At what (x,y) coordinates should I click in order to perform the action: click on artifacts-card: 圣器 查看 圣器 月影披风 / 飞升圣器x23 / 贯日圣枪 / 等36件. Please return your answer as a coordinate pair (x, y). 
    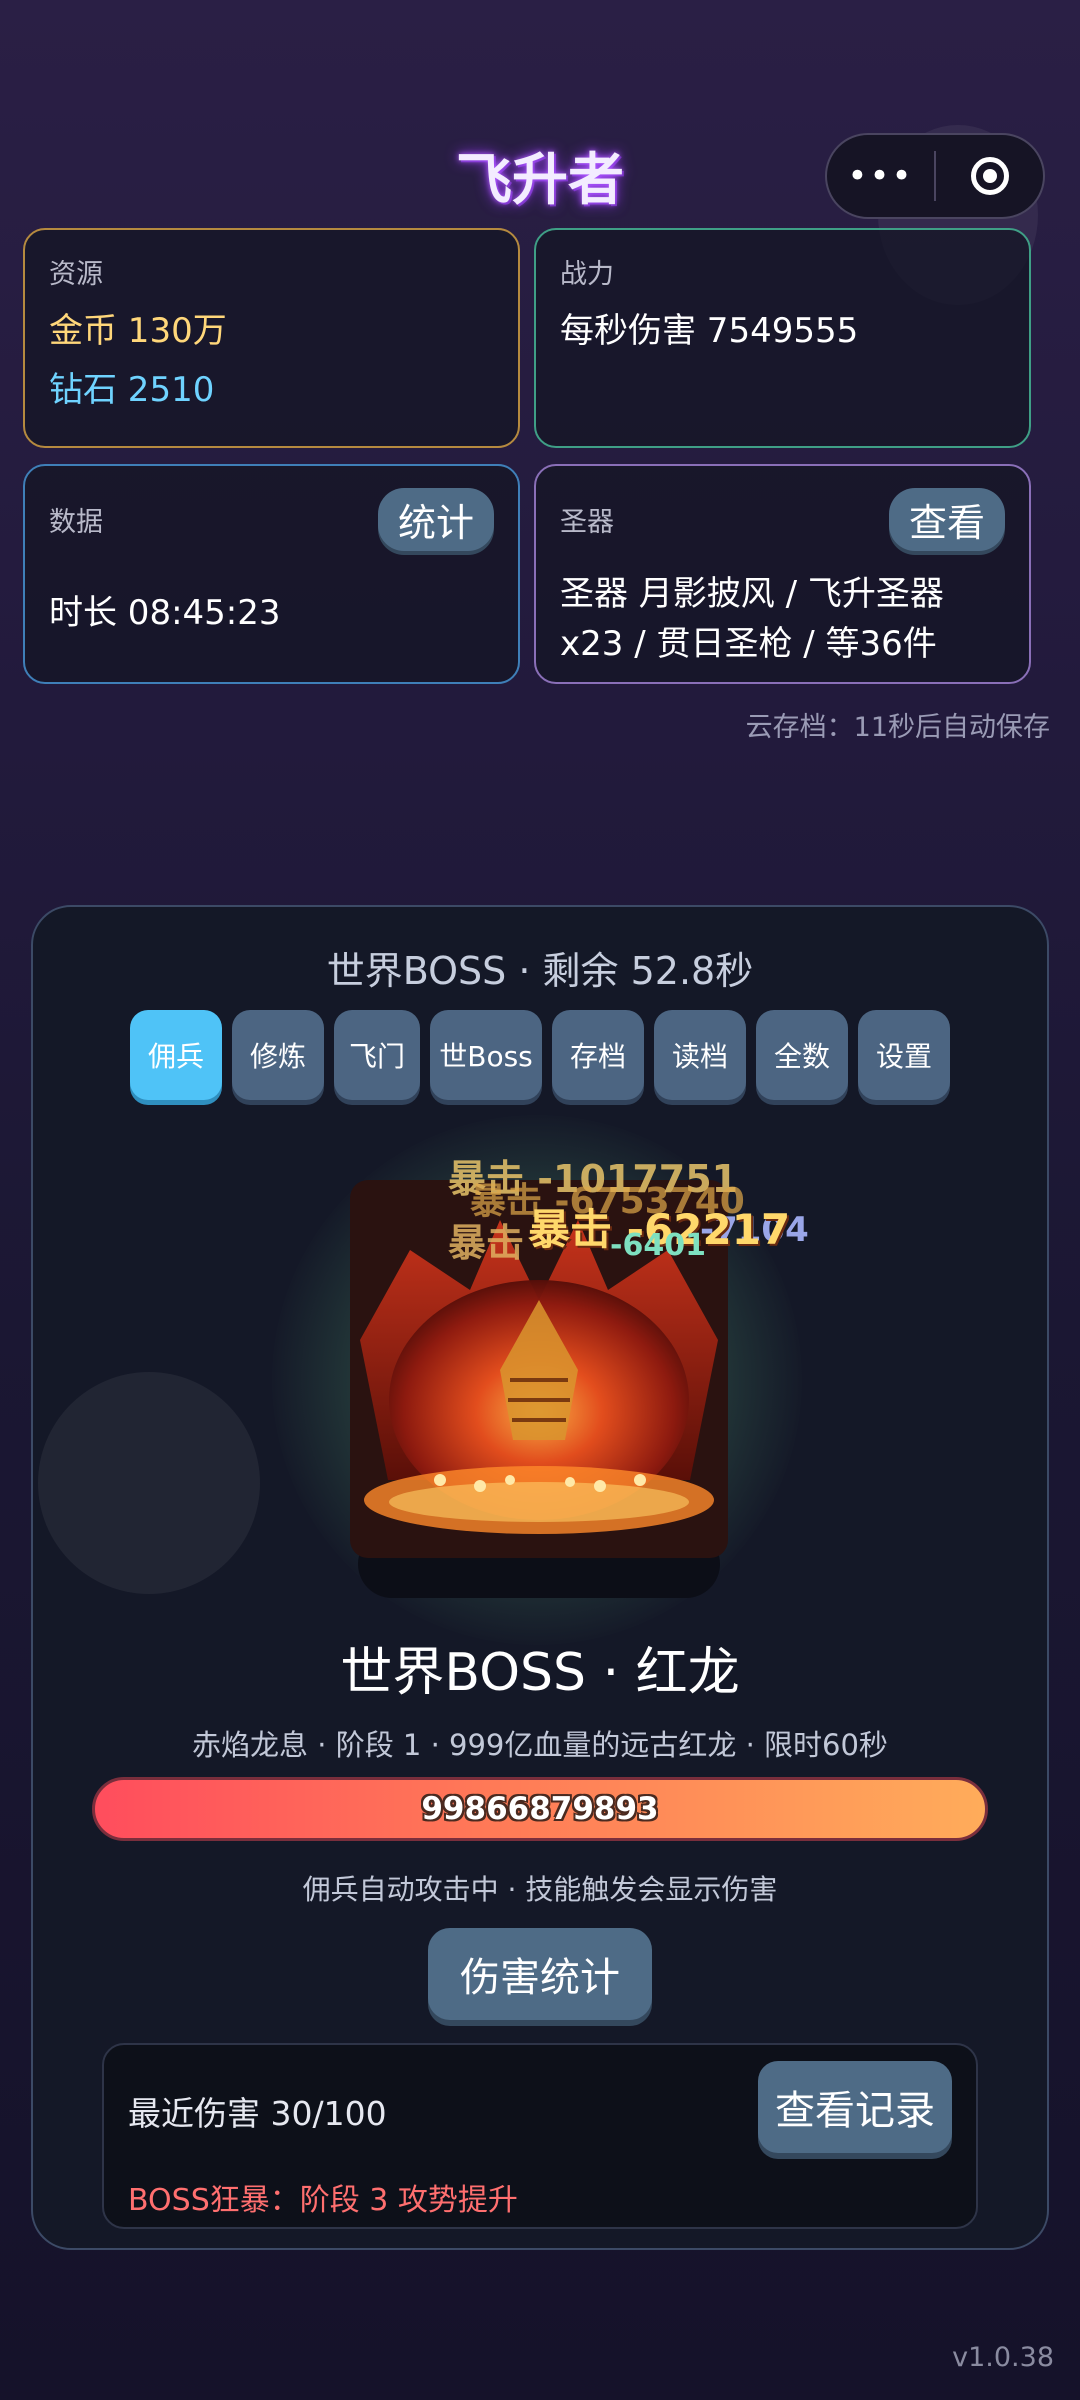
    Looking at the image, I should click on (782, 574).